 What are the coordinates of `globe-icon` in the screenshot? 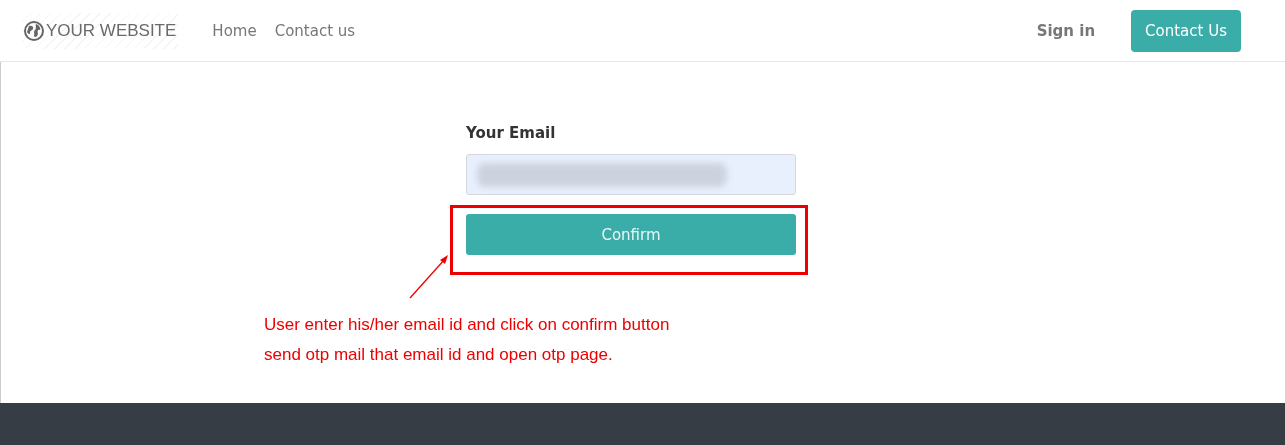 It's located at (34, 30).